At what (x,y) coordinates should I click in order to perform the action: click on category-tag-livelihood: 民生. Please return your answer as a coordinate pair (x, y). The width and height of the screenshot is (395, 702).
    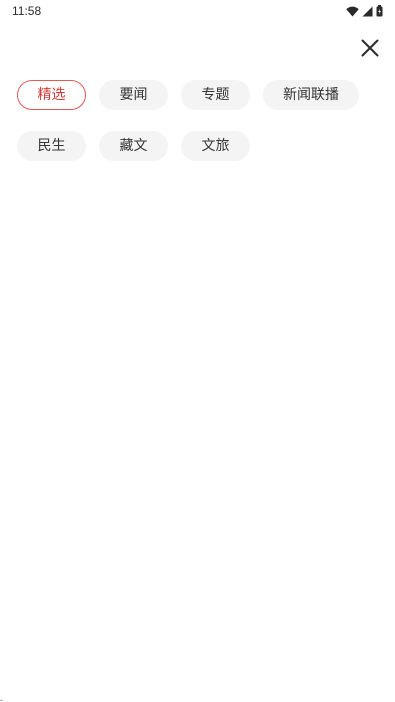
    Looking at the image, I should click on (51, 146).